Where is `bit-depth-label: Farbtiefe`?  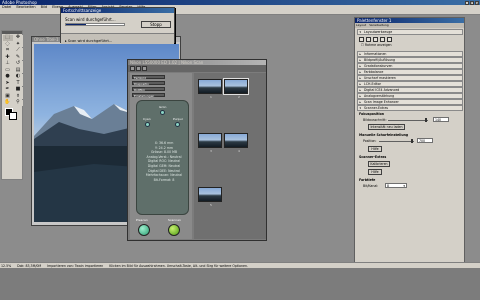 bit-depth-label: Farbtiefe is located at coordinates (367, 180).